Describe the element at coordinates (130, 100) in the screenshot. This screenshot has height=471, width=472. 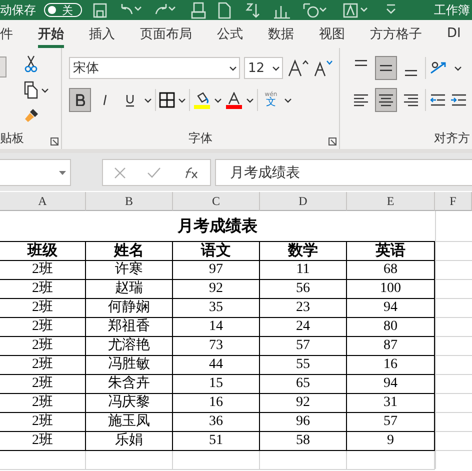
I see `underline-icon` at that location.